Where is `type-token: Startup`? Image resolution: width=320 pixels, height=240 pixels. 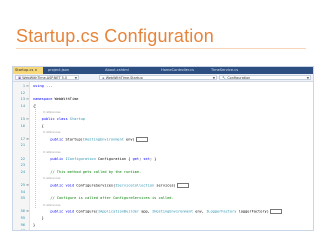
type-token: Startup is located at coordinates (77, 119).